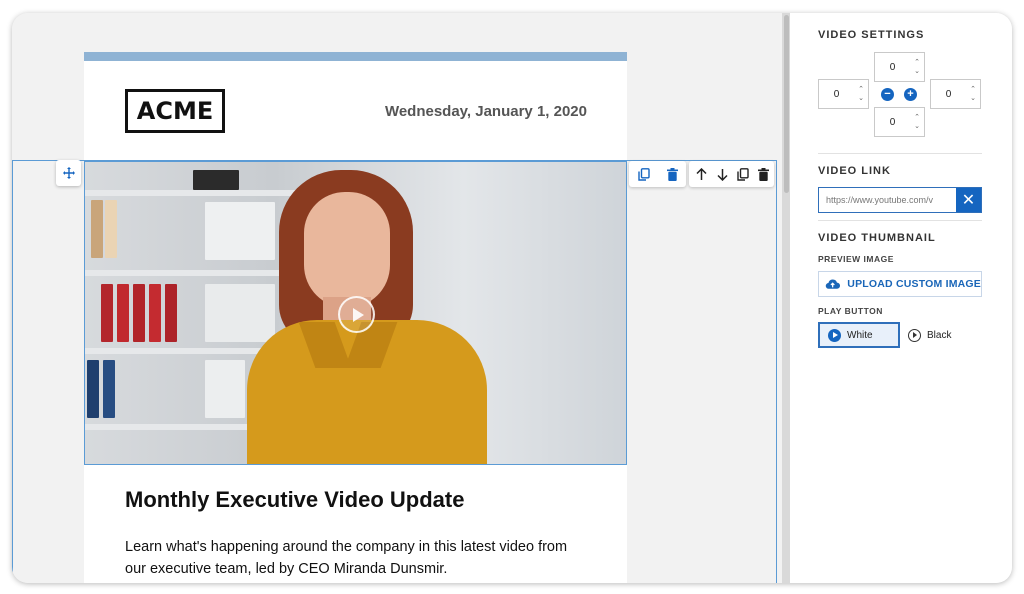  I want to click on play-option-label: Black, so click(939, 335).